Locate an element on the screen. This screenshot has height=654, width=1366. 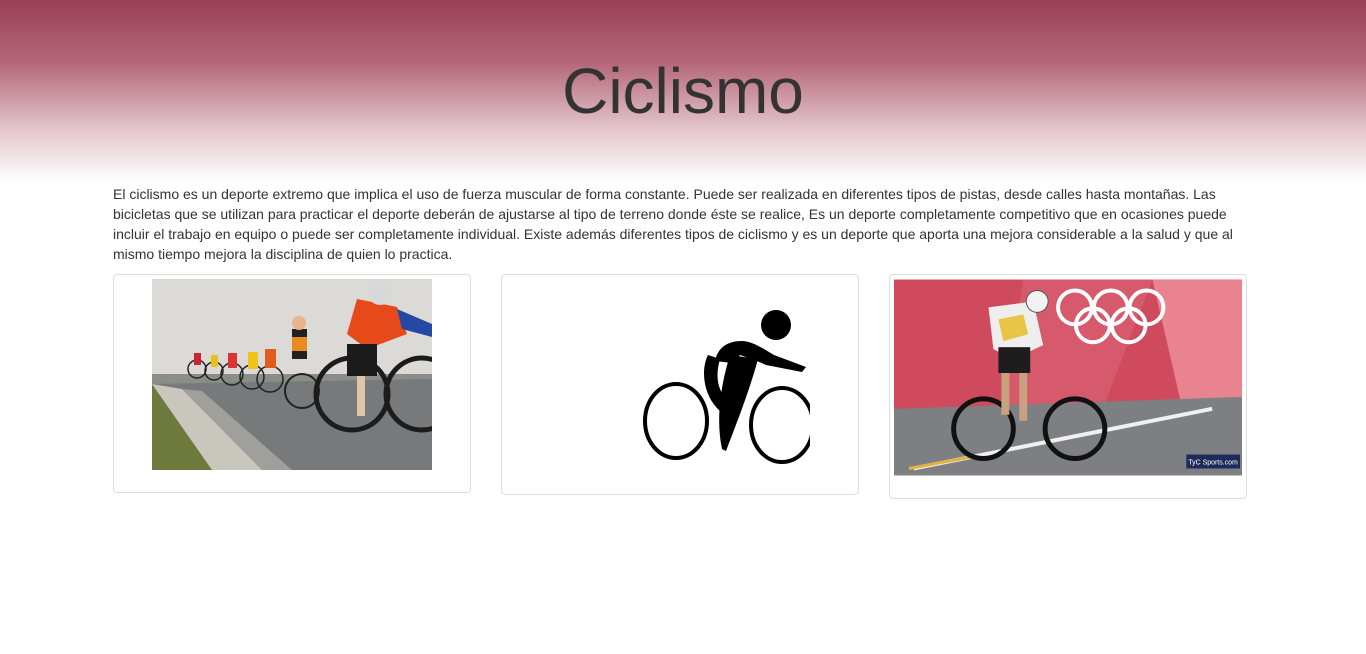
image-card-pictogram is located at coordinates (680, 384).